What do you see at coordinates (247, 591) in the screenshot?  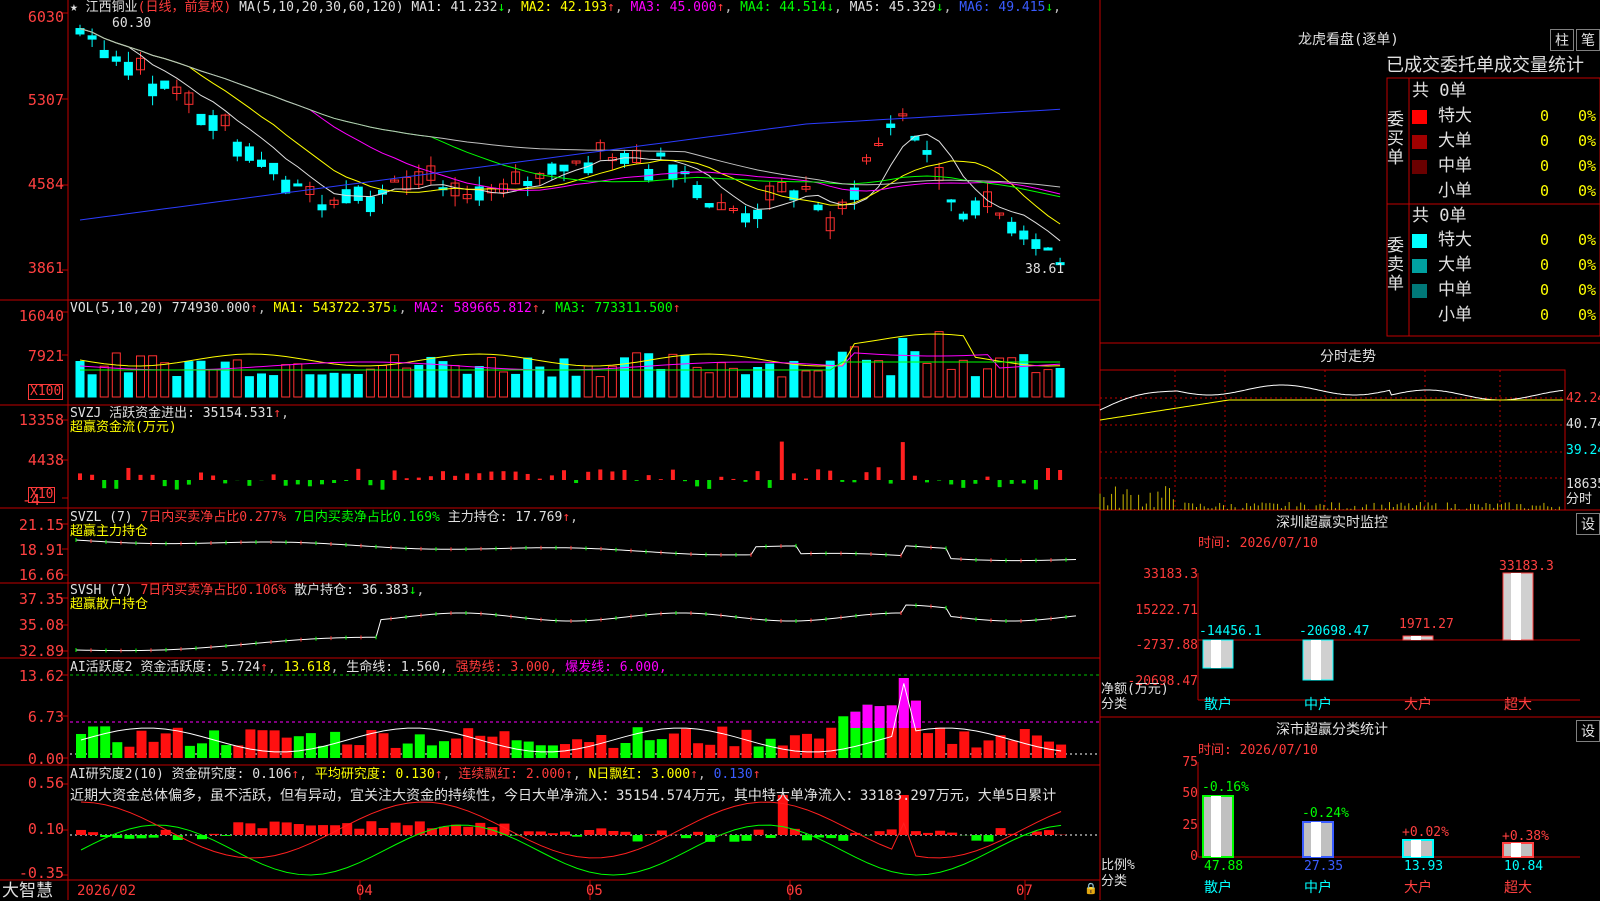 I see `svsh-header: SVSH (7) 7日内买卖净占比0.106% 散户持仓: 36.383↓,` at bounding box center [247, 591].